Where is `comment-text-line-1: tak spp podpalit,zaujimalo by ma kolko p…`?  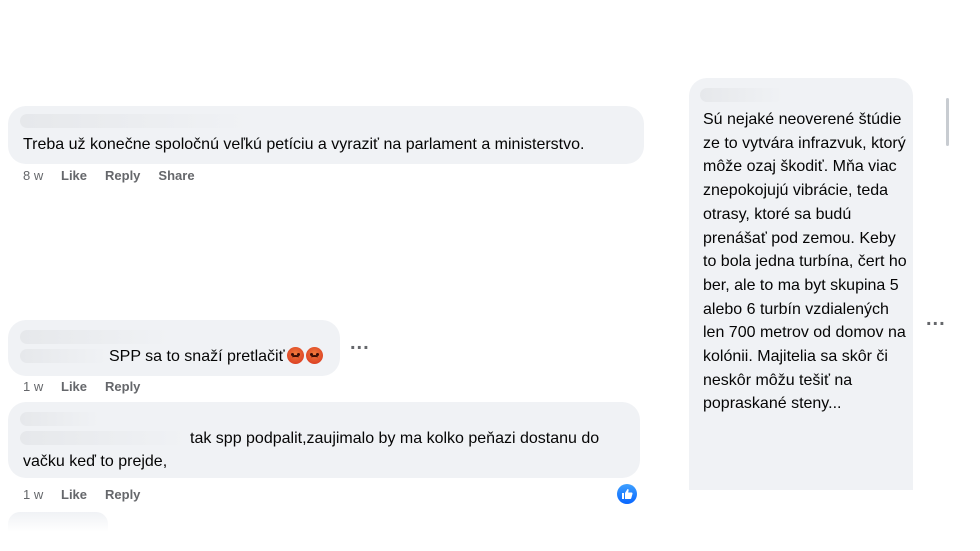 comment-text-line-1: tak spp podpalit,zaujimalo by ma kolko p… is located at coordinates (395, 438).